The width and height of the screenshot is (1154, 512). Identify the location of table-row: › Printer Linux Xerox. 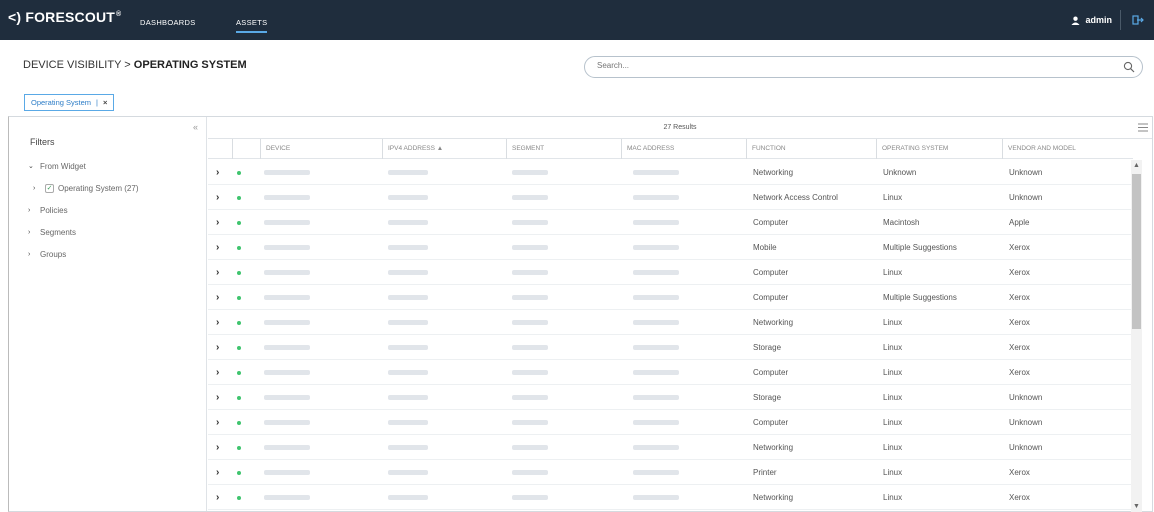
(670, 472).